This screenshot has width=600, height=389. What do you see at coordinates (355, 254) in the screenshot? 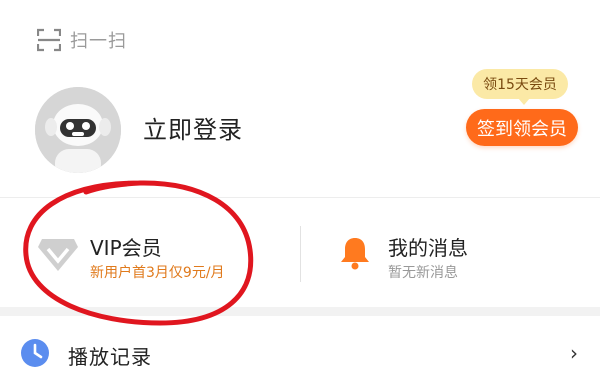
I see `bell-icon` at bounding box center [355, 254].